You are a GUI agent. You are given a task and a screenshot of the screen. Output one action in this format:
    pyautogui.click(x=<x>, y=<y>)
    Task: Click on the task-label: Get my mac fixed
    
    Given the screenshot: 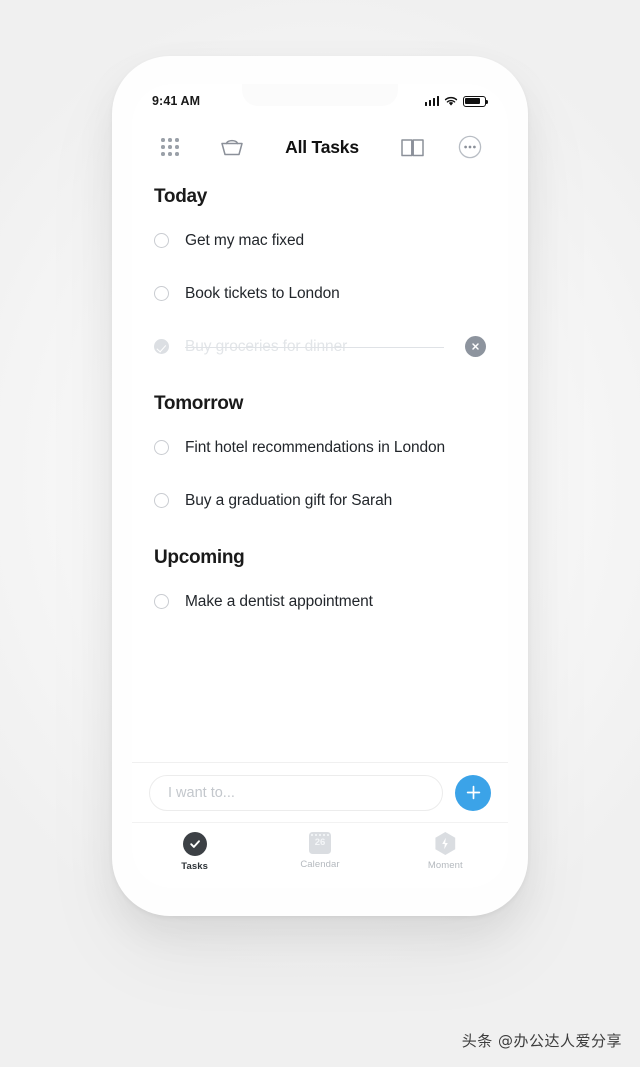 What is the action you would take?
    pyautogui.click(x=244, y=240)
    